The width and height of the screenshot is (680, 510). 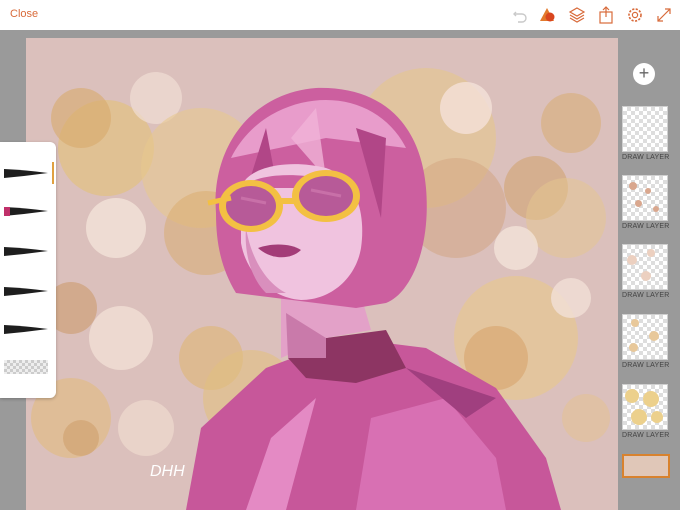 What do you see at coordinates (24, 14) in the screenshot?
I see `close-button: Close` at bounding box center [24, 14].